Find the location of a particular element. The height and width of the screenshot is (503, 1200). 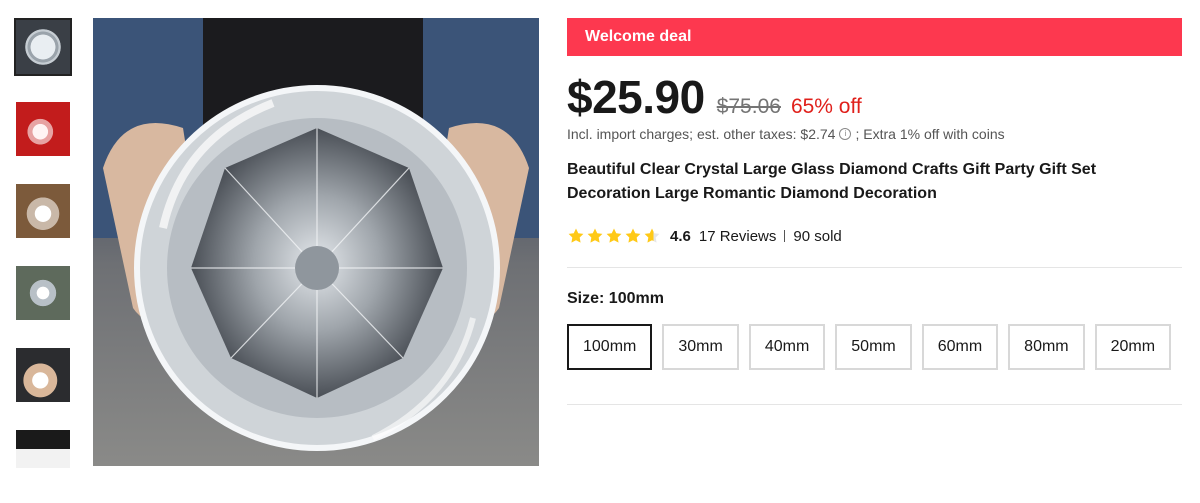

price-row: $25.90 $75.06 65% off is located at coordinates (874, 96).